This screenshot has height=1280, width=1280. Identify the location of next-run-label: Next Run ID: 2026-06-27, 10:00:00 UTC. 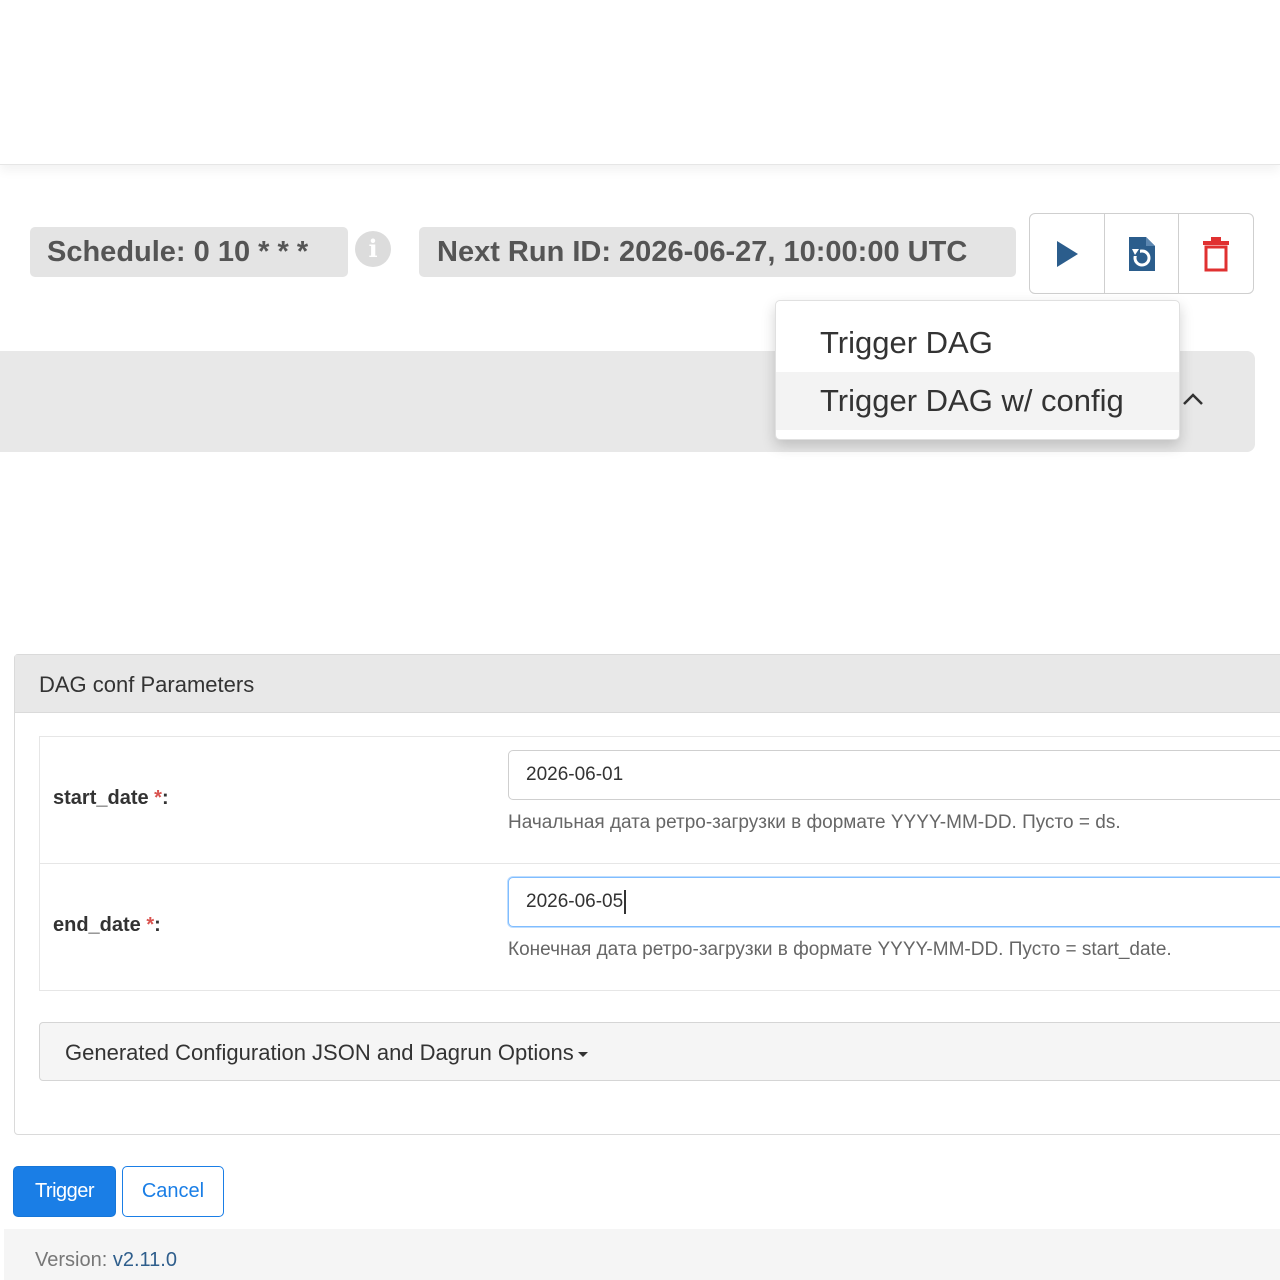
(702, 252).